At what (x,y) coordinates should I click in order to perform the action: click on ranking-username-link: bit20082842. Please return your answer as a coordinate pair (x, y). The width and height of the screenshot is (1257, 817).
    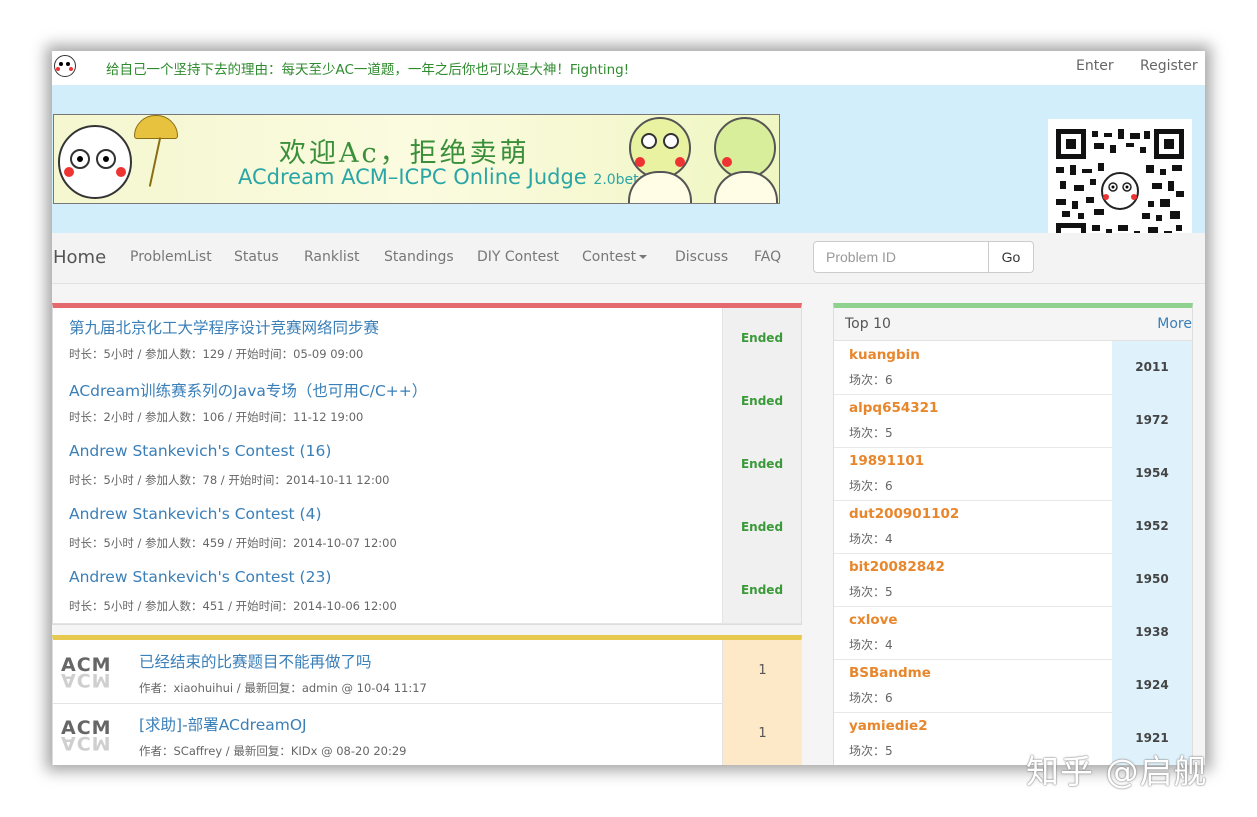
    Looking at the image, I should click on (897, 567).